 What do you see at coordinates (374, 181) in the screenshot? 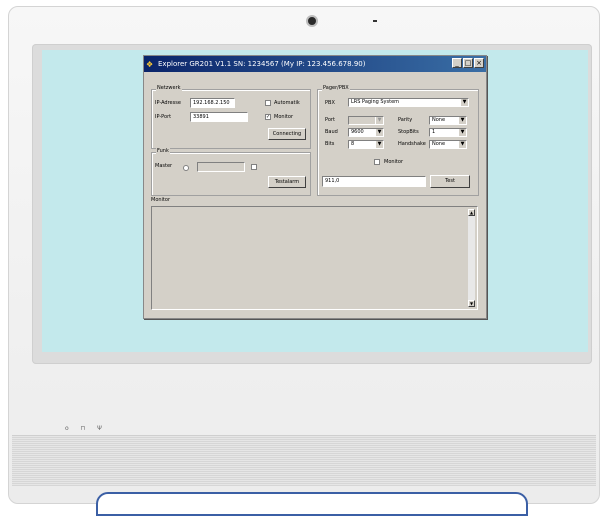
I see `pager-test-input: 911,0` at bounding box center [374, 181].